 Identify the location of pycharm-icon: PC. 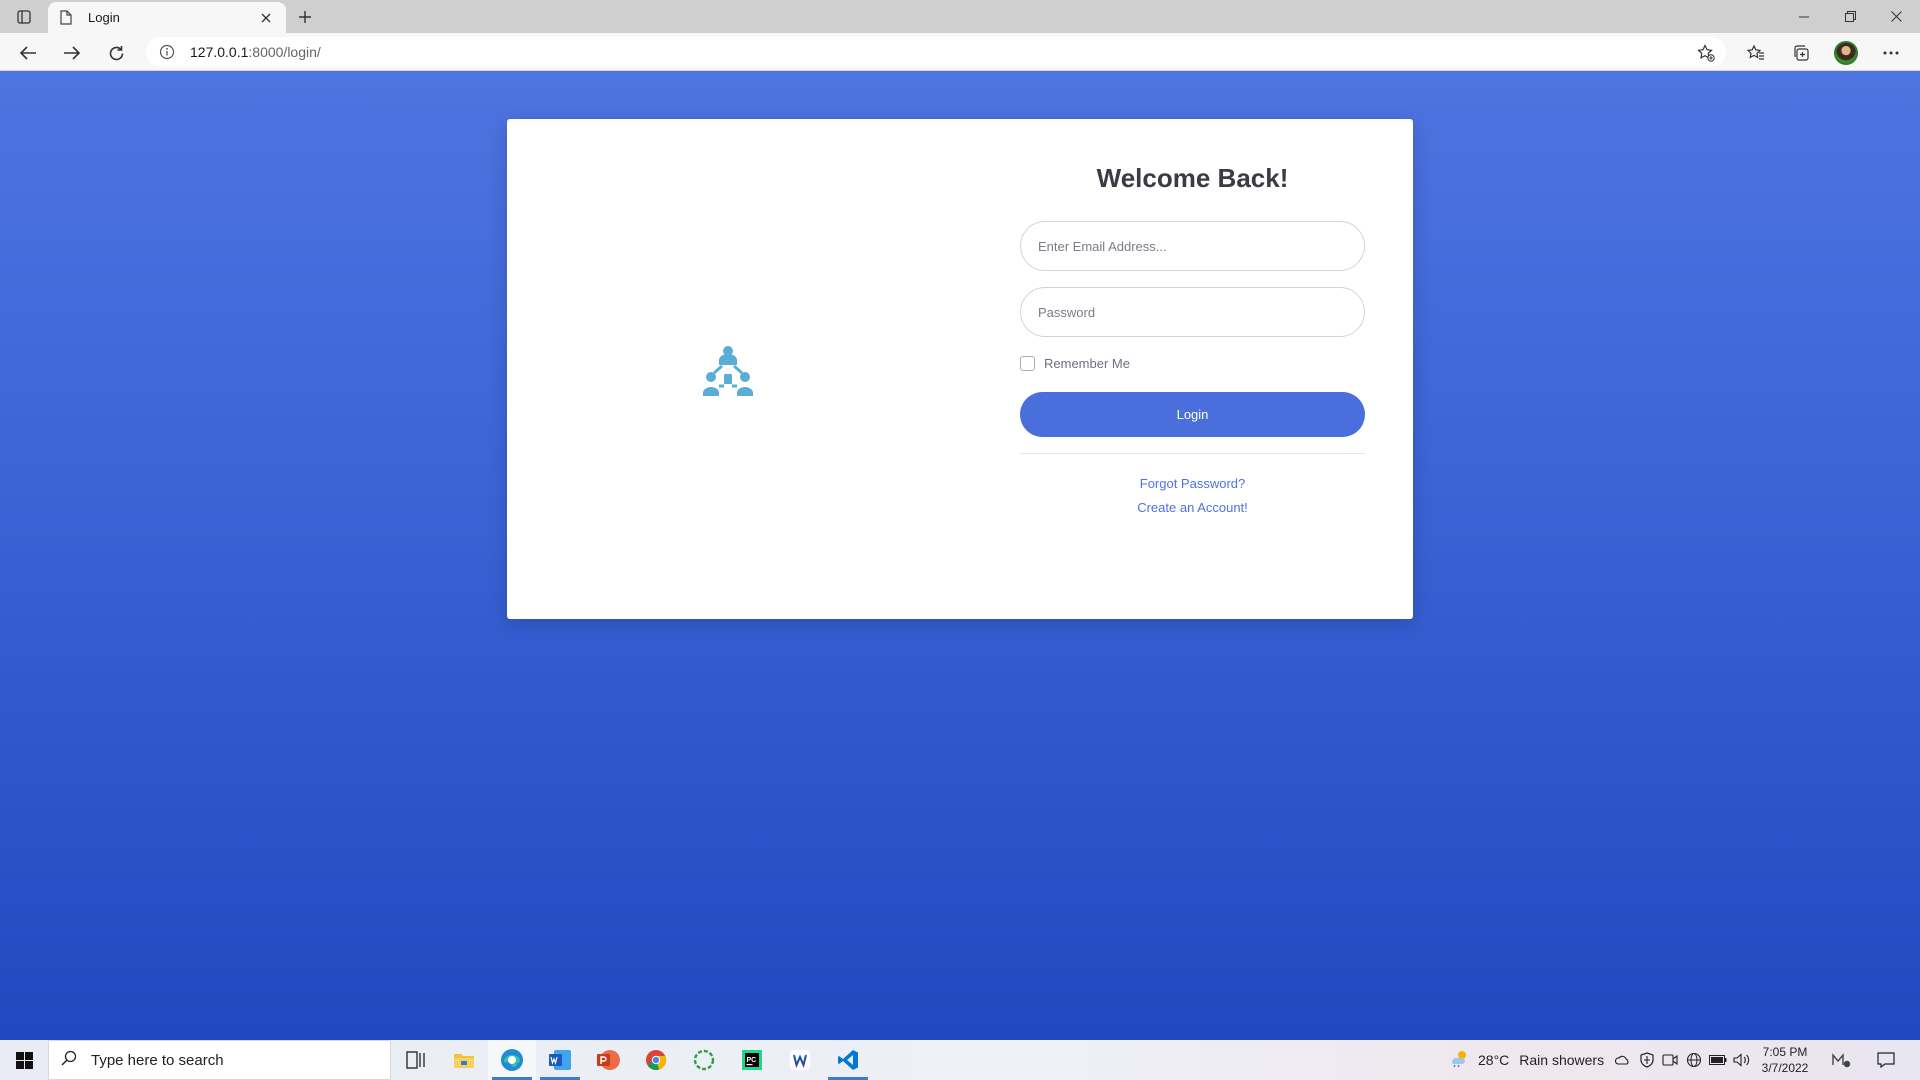
(752, 1060).